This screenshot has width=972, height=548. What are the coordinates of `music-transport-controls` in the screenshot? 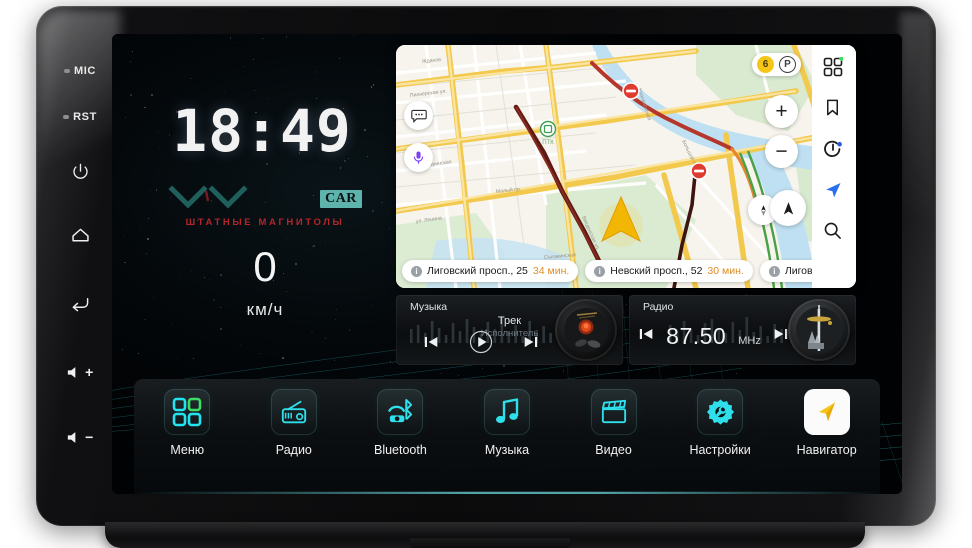 It's located at (480, 344).